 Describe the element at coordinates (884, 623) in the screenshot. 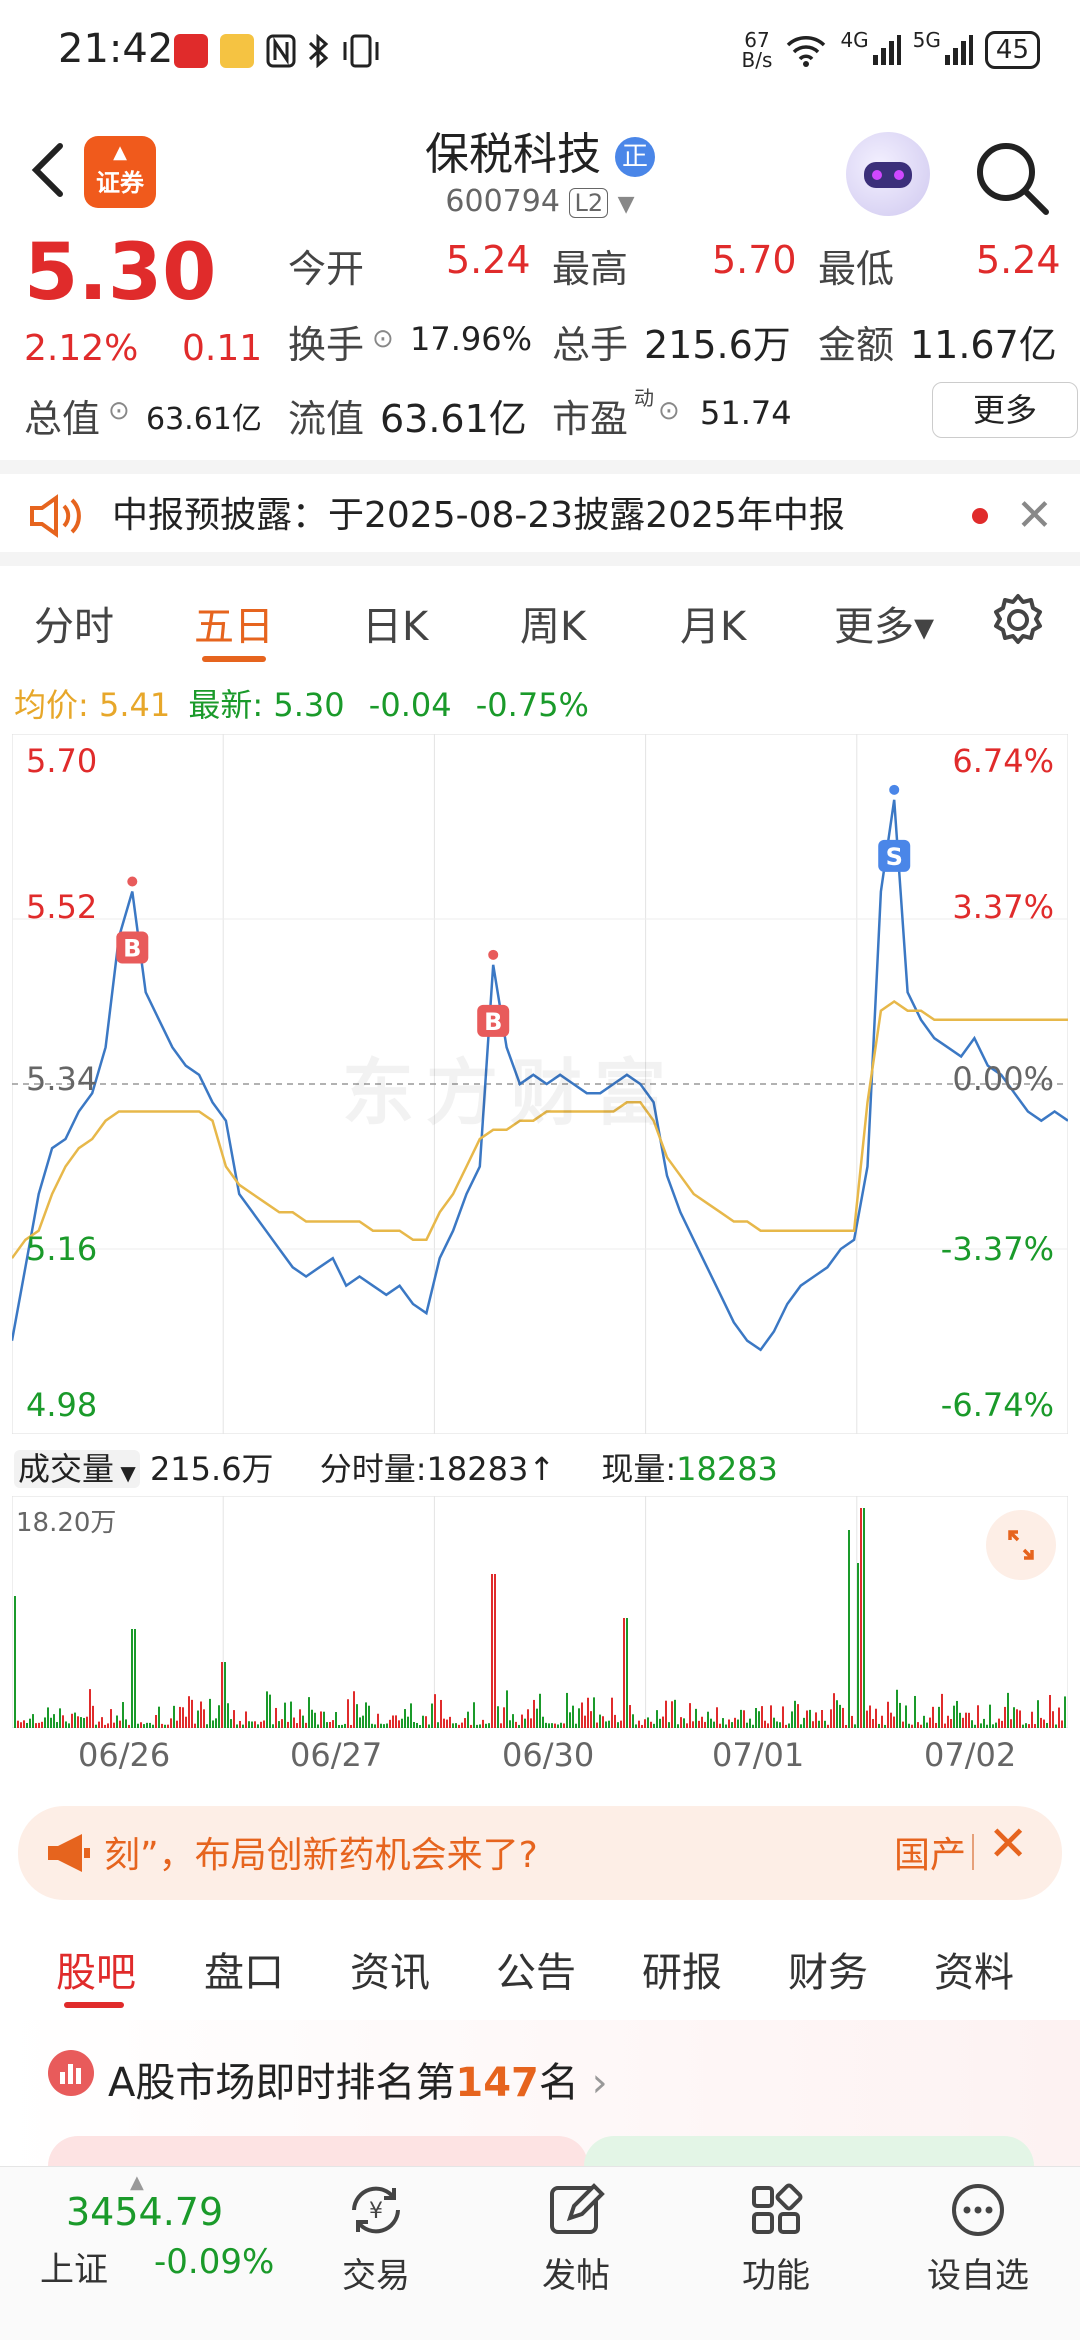

I see `tab-more: 更多▾` at that location.